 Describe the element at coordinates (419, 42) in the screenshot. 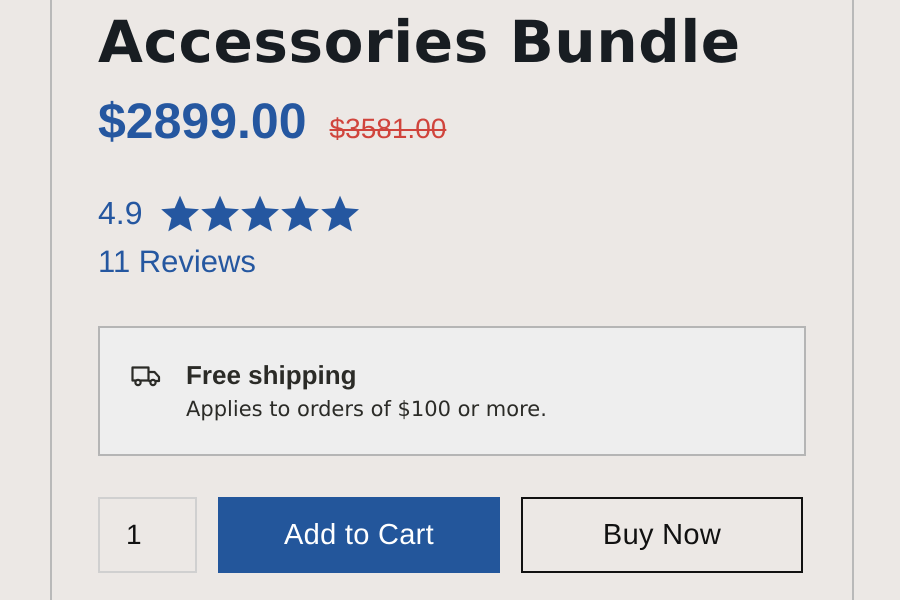

I see `product-title: Accessories Bundle` at that location.